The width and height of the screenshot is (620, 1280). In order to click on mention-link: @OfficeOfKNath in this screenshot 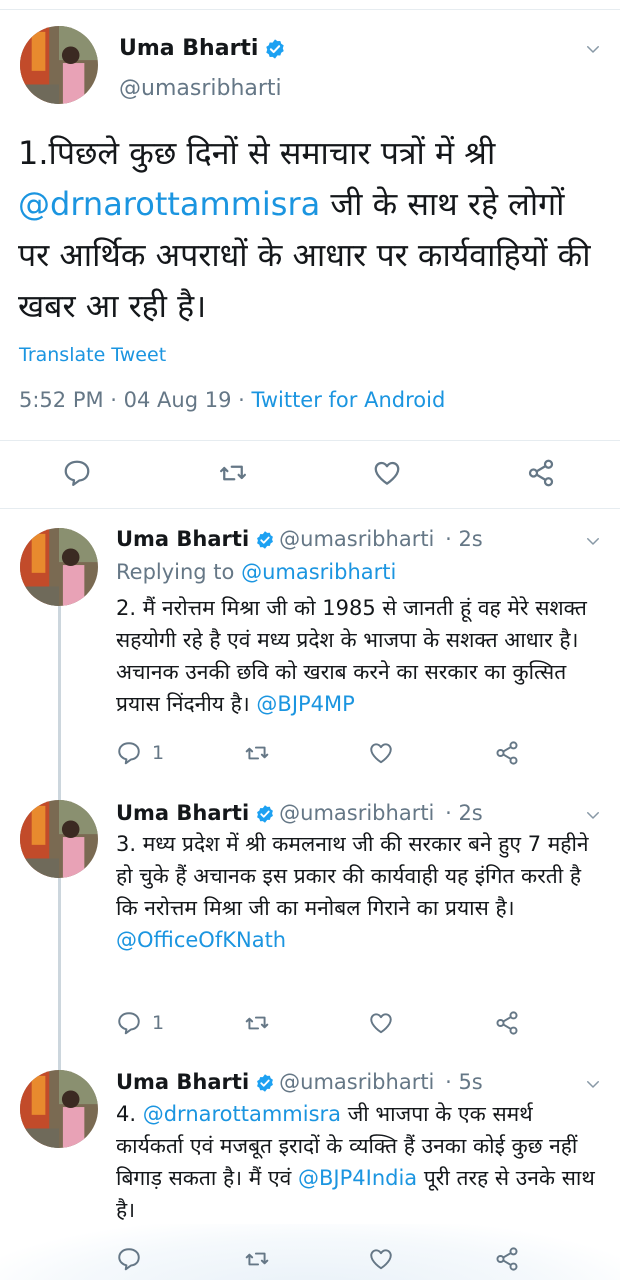, I will do `click(201, 940)`.